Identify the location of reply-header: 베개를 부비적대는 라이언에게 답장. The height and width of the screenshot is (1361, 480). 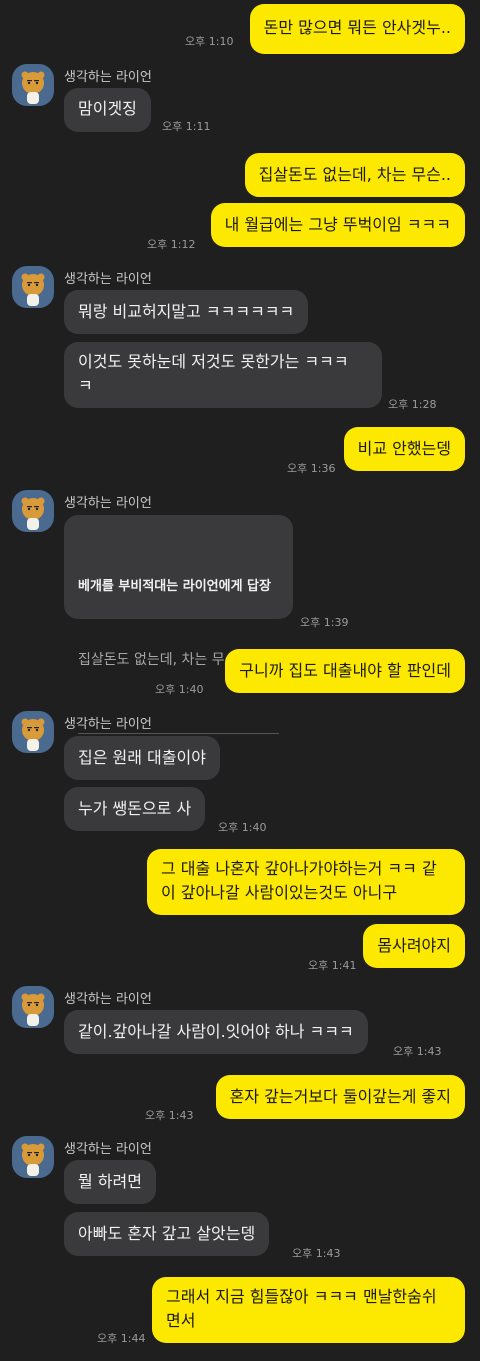
(174, 586).